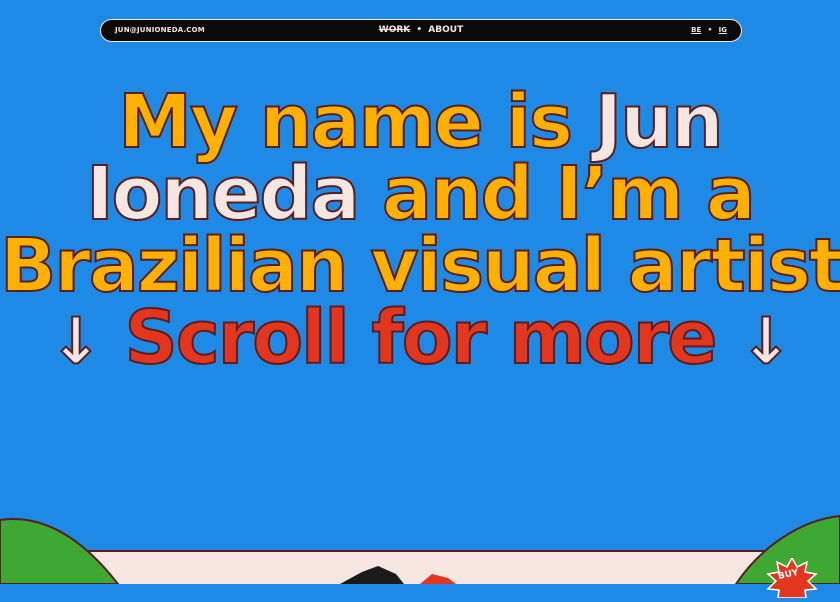 This screenshot has width=840, height=602. What do you see at coordinates (394, 30) in the screenshot?
I see `work-link: WORK` at bounding box center [394, 30].